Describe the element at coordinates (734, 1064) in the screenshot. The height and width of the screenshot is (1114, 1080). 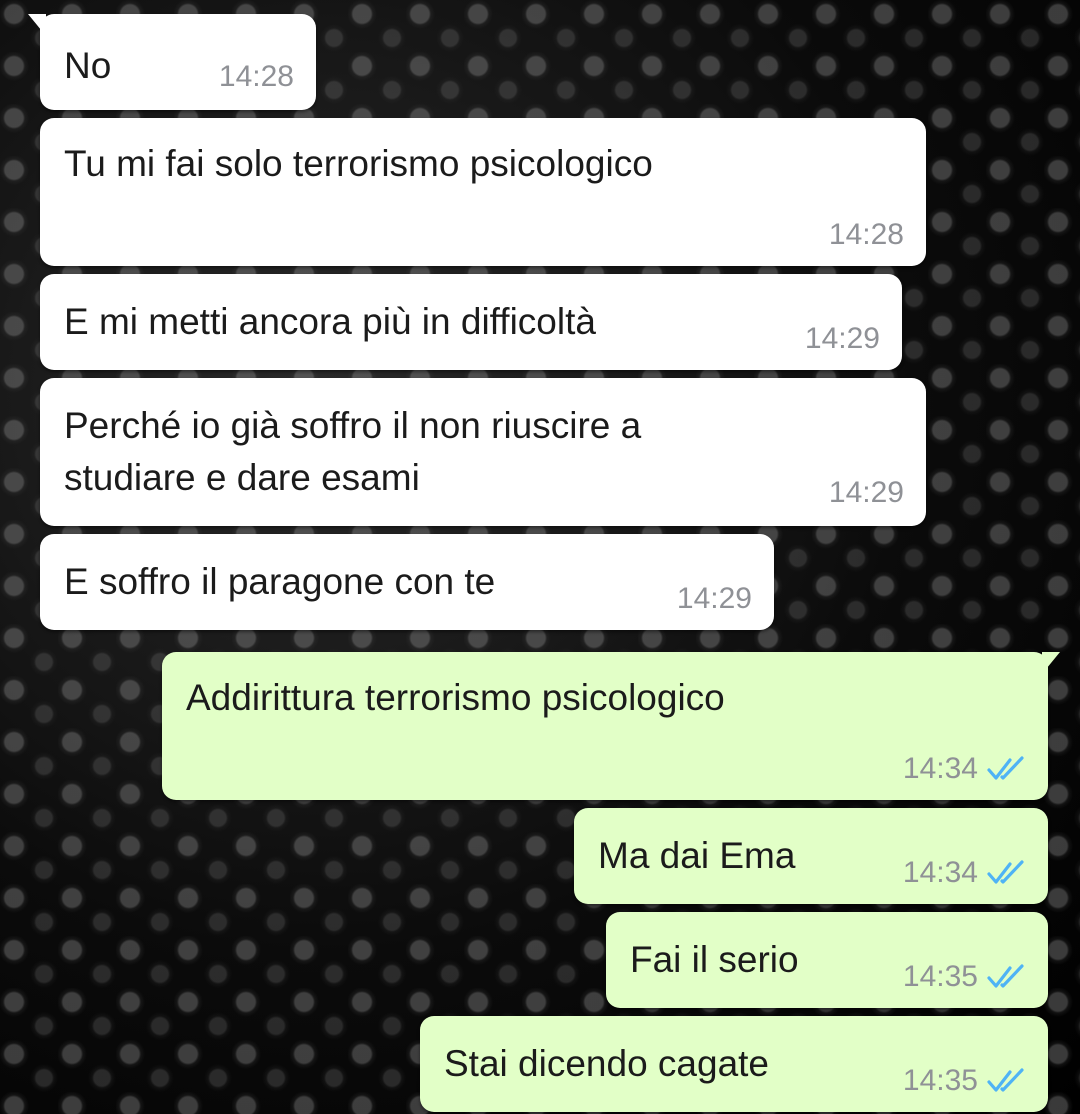
I see `message-bubble-outgoing: Stai dicendo cagate 14:35` at that location.